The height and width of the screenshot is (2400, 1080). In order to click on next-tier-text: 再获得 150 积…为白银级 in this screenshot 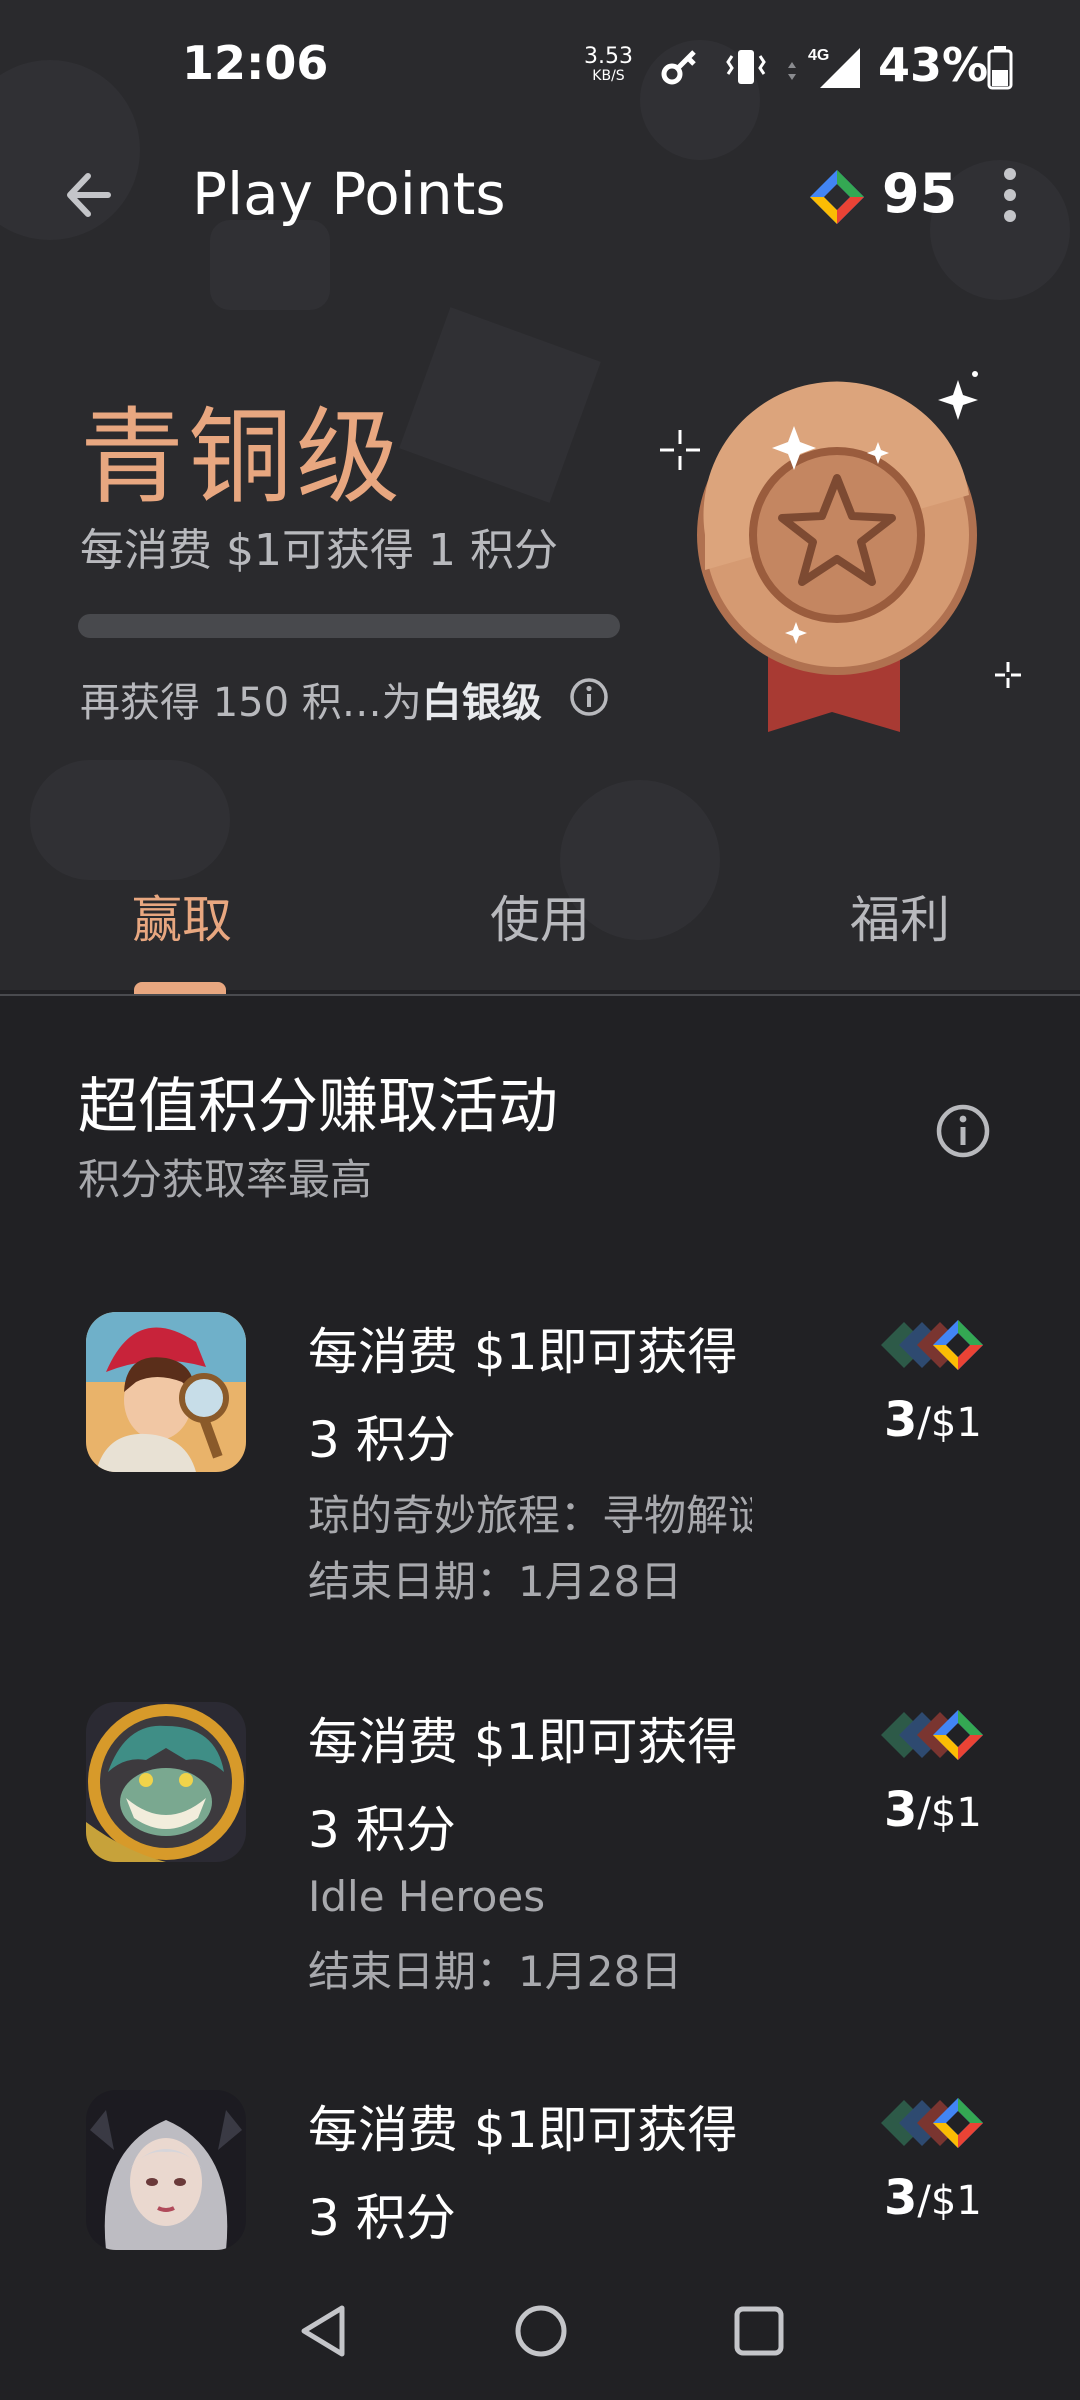, I will do `click(311, 699)`.